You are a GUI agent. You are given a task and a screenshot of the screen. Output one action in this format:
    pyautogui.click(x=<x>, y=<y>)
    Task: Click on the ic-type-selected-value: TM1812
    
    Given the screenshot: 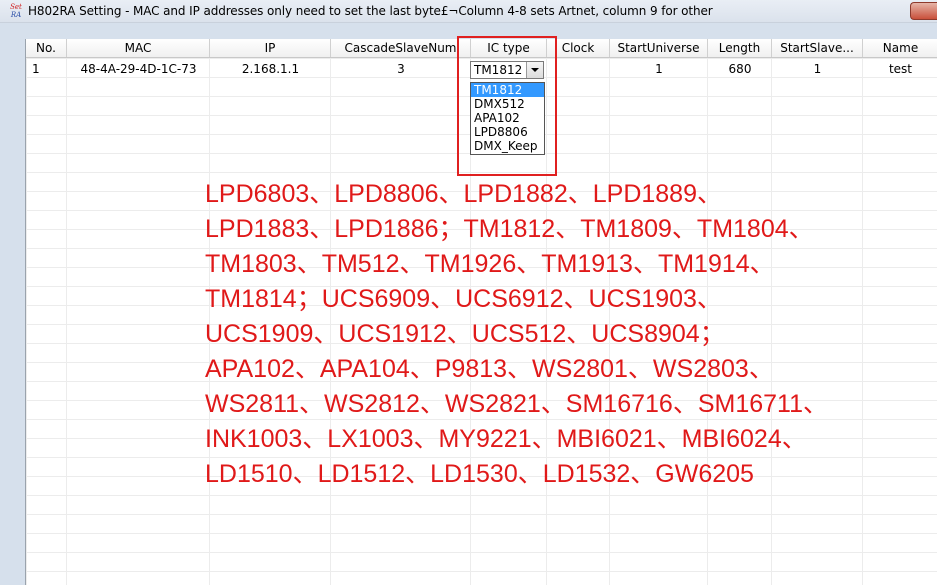 What is the action you would take?
    pyautogui.click(x=498, y=70)
    